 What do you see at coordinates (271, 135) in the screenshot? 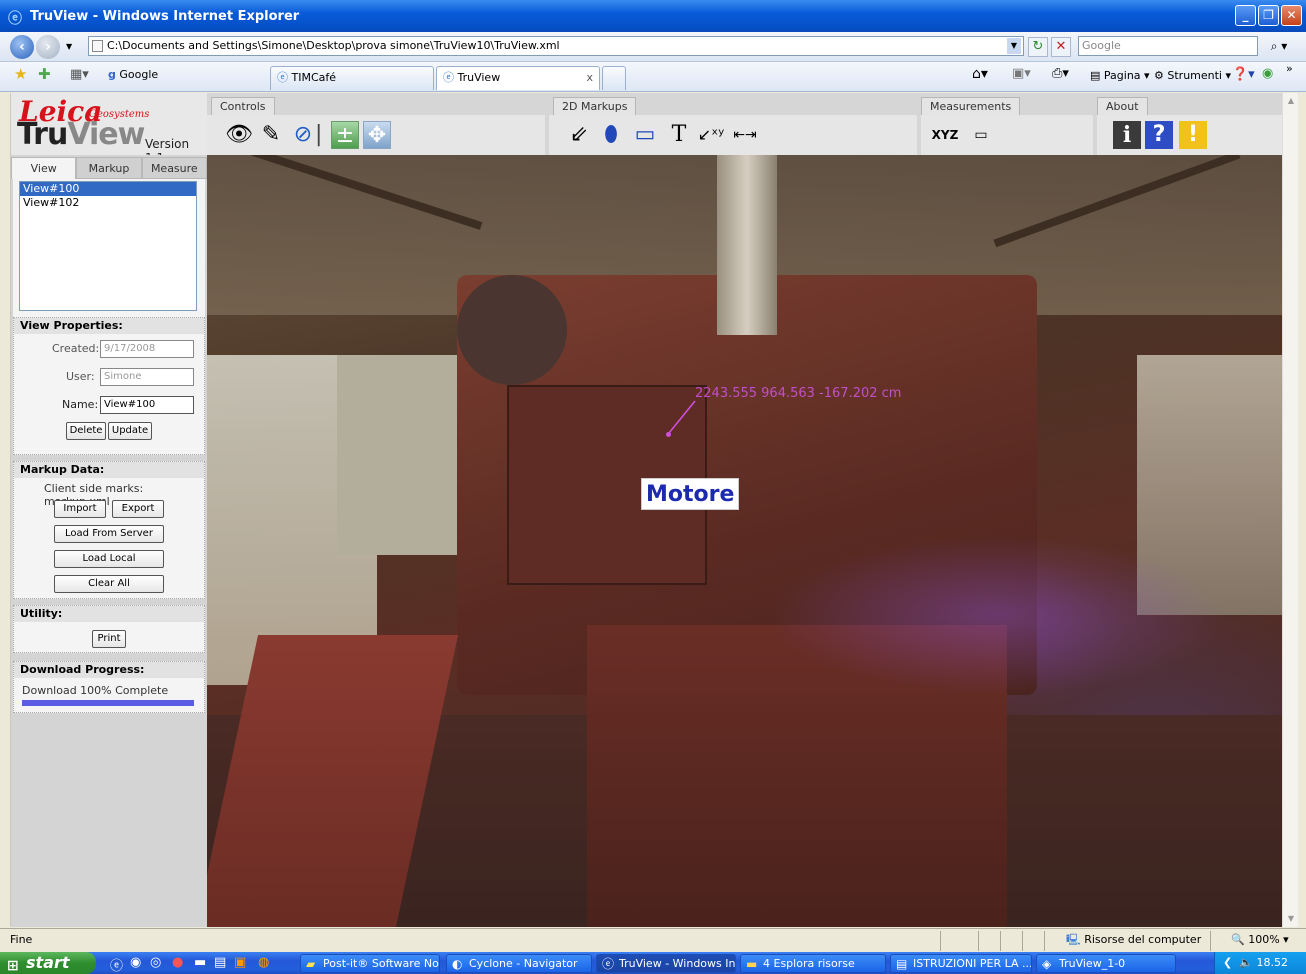
I see `pen-icon: ✎` at bounding box center [271, 135].